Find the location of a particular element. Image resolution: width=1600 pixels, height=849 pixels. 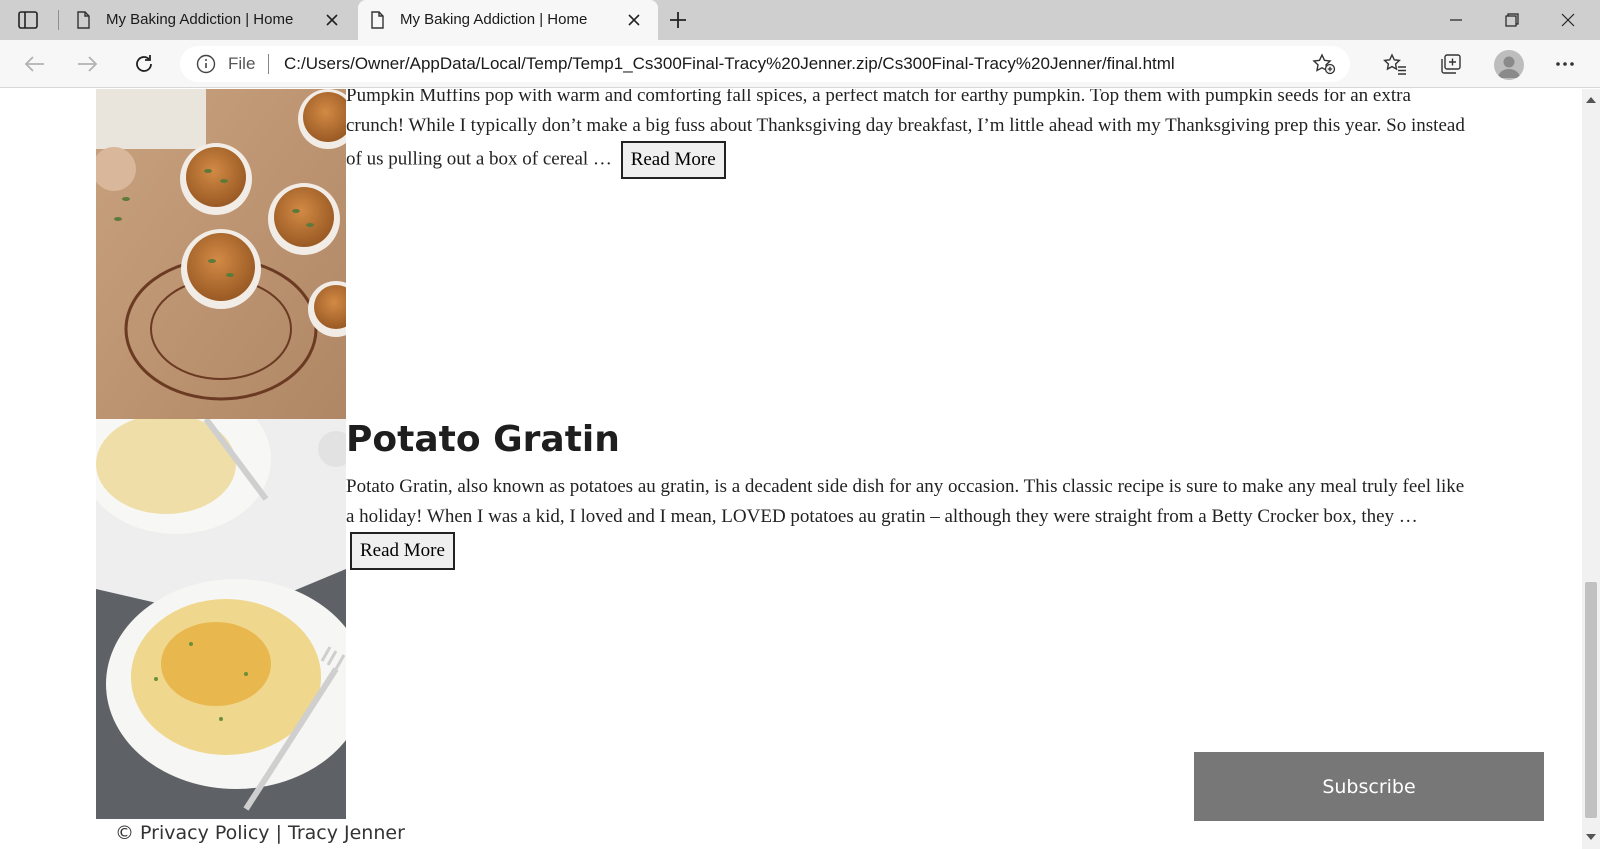

tab-2-active: My Baking Addiction | Home is located at coordinates (508, 20).